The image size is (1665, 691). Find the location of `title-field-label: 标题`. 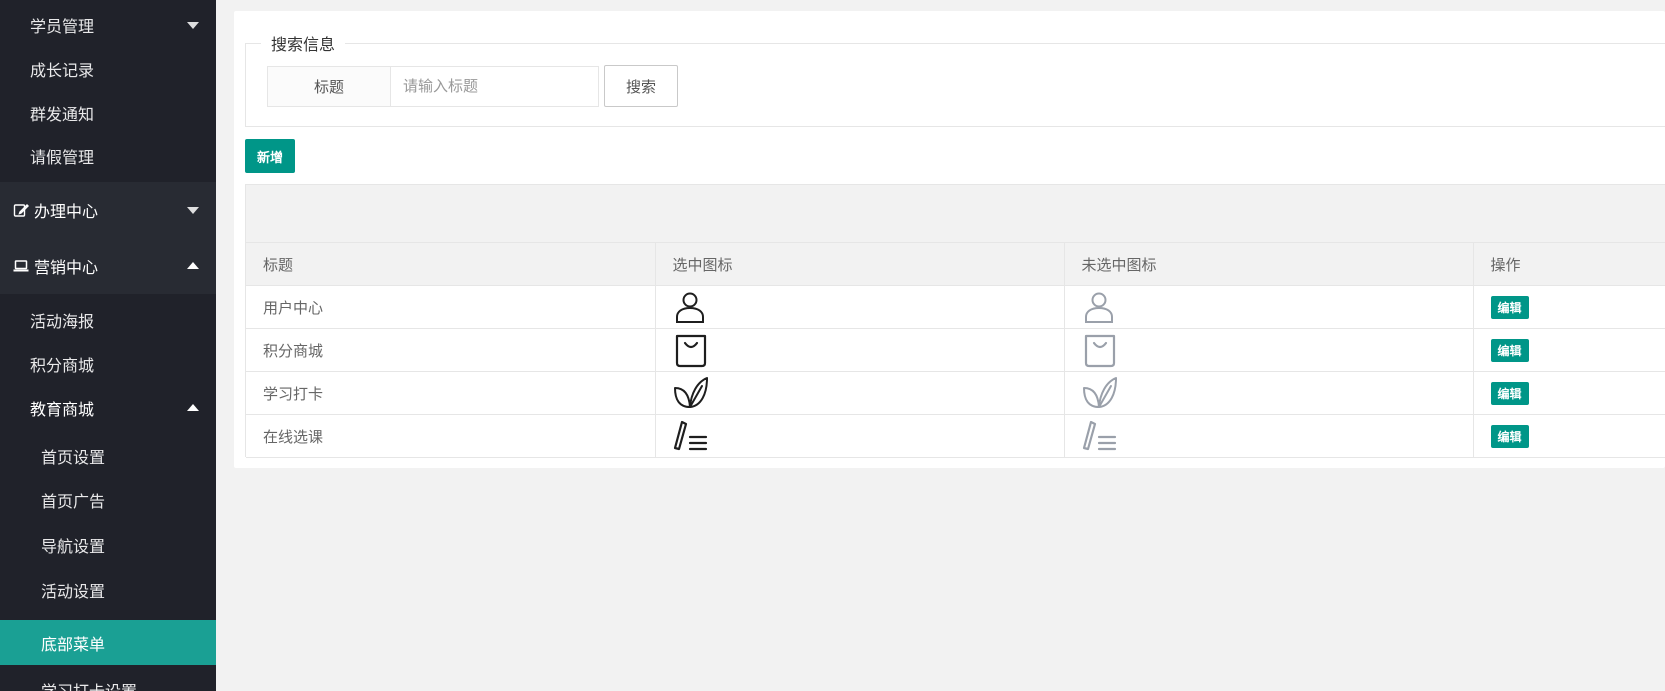

title-field-label: 标题 is located at coordinates (329, 86).